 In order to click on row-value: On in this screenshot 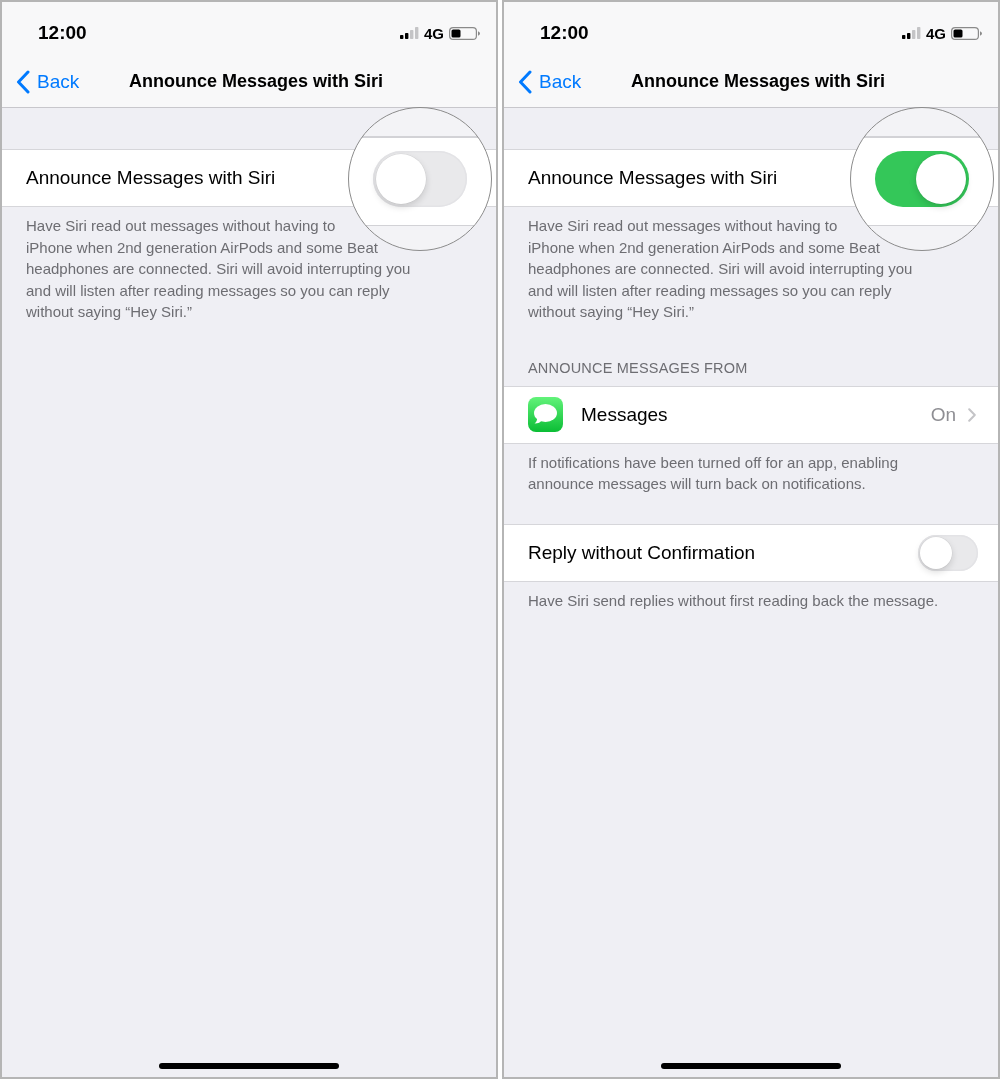, I will do `click(943, 414)`.